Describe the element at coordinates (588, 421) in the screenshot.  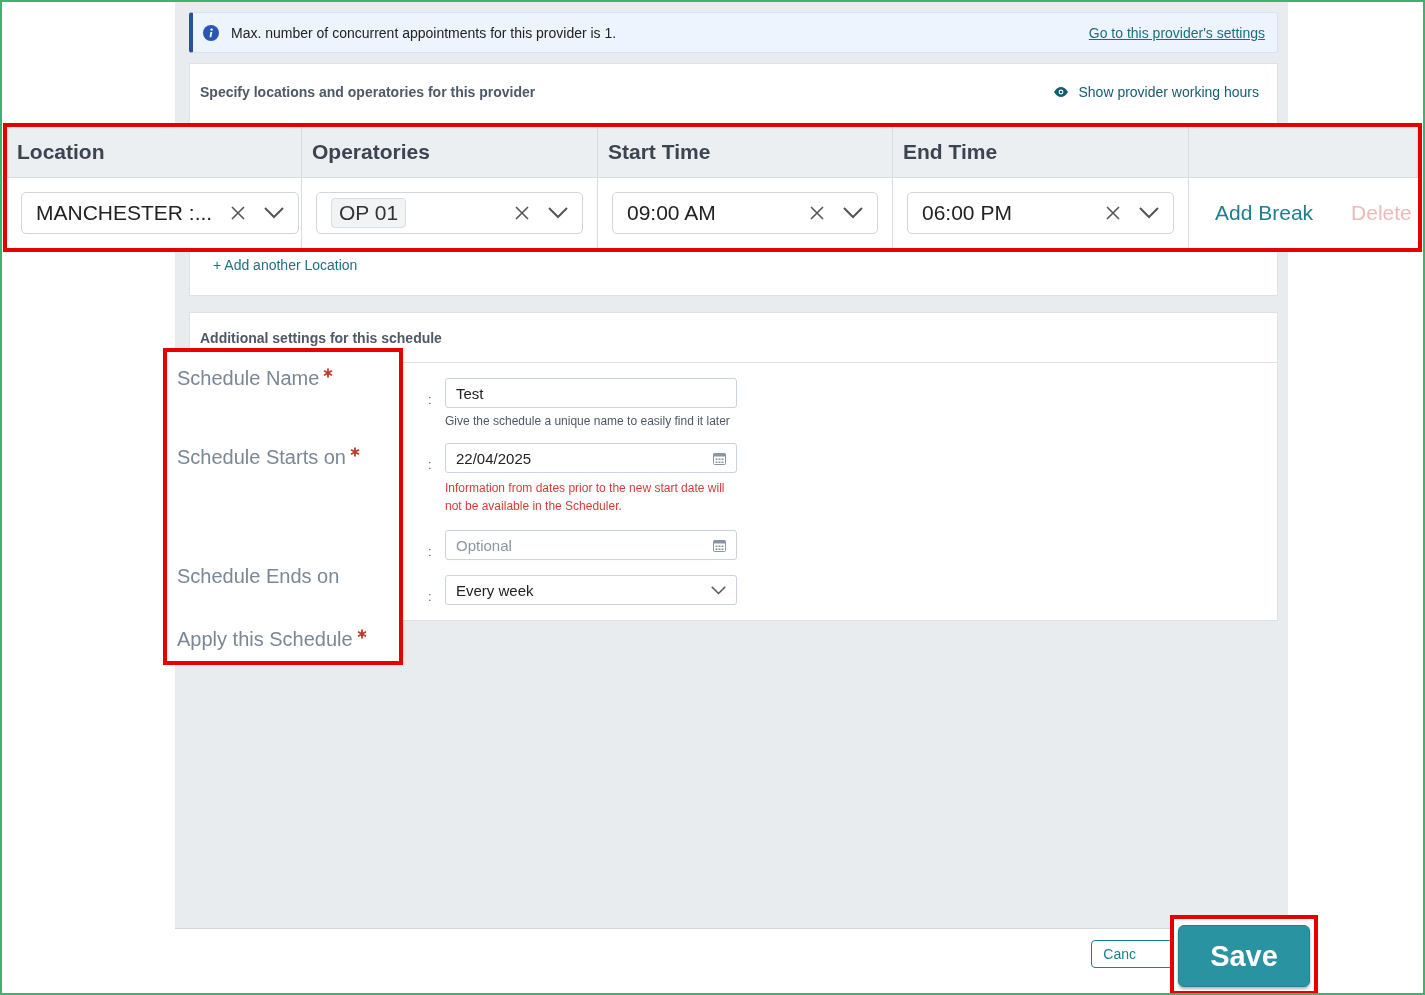
I see `field-hint: Give the schedule a unique name to easily find it later` at that location.